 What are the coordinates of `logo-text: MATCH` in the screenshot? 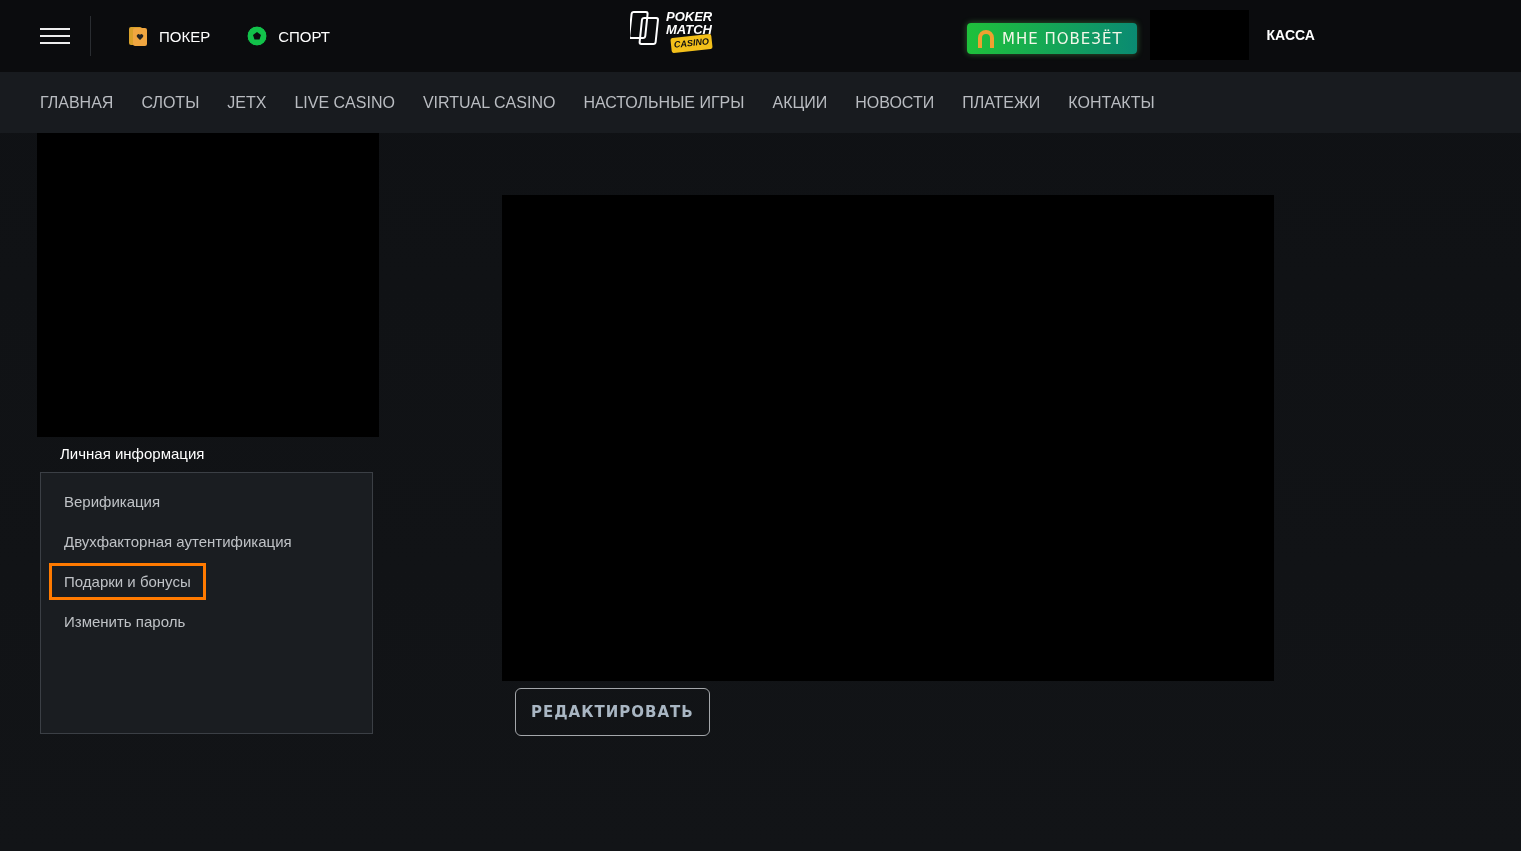 It's located at (689, 29).